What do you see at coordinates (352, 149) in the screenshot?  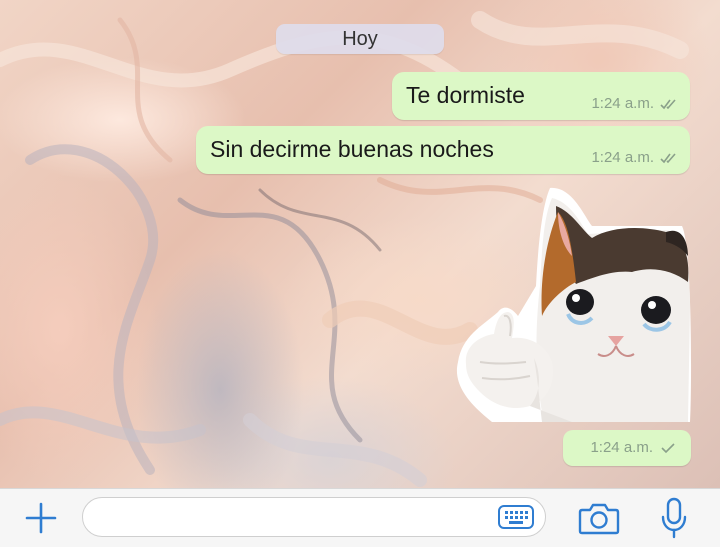 I see `message-text: Sin decirme buenas noches` at bounding box center [352, 149].